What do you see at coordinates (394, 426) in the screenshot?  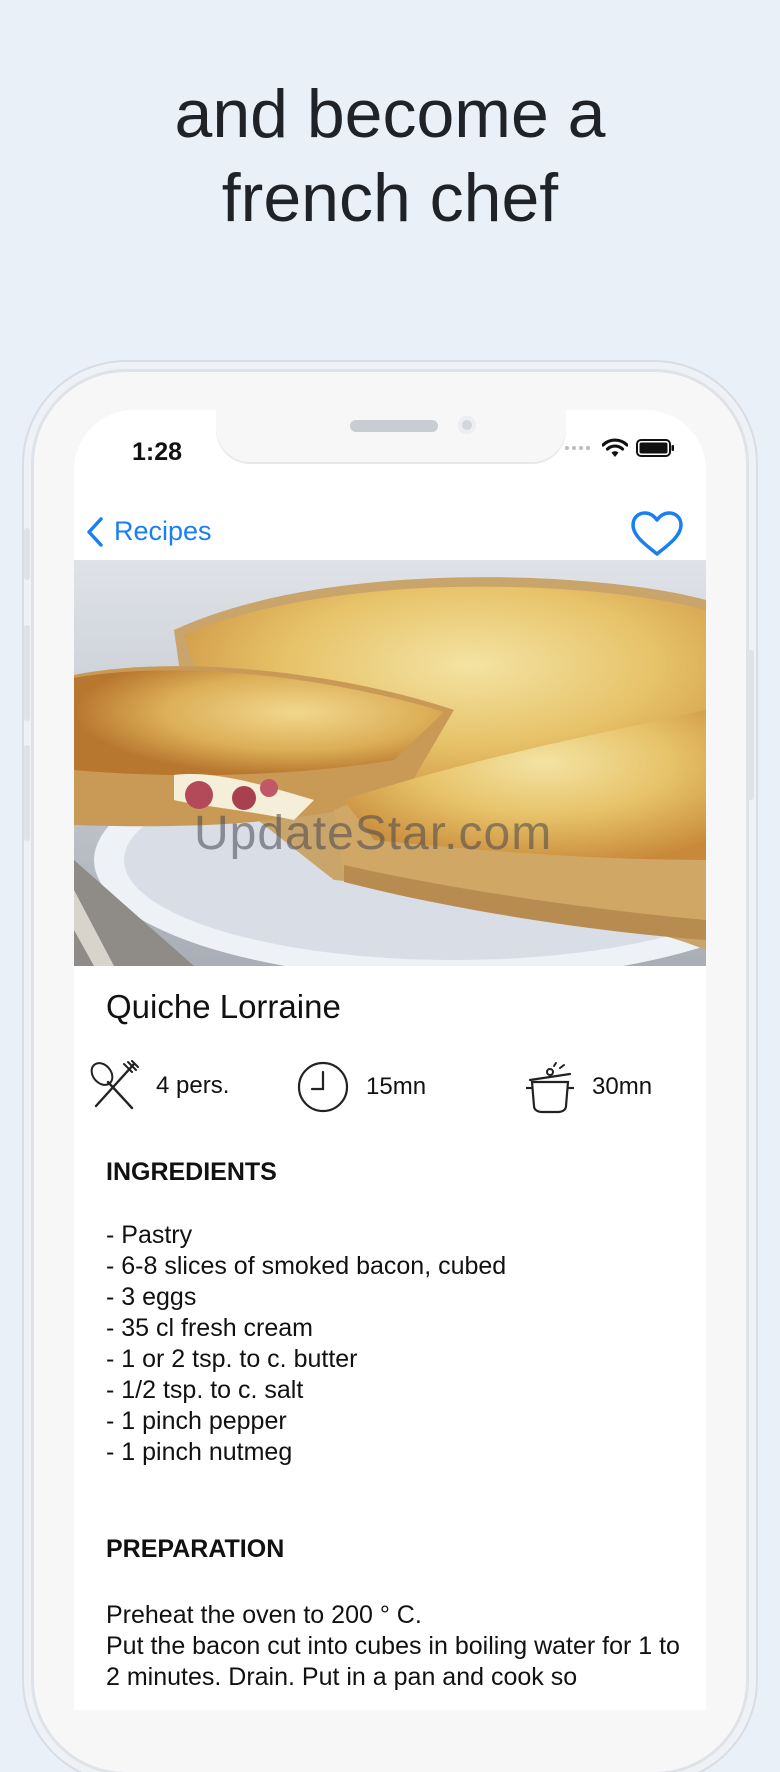 I see `earpiece-speaker` at bounding box center [394, 426].